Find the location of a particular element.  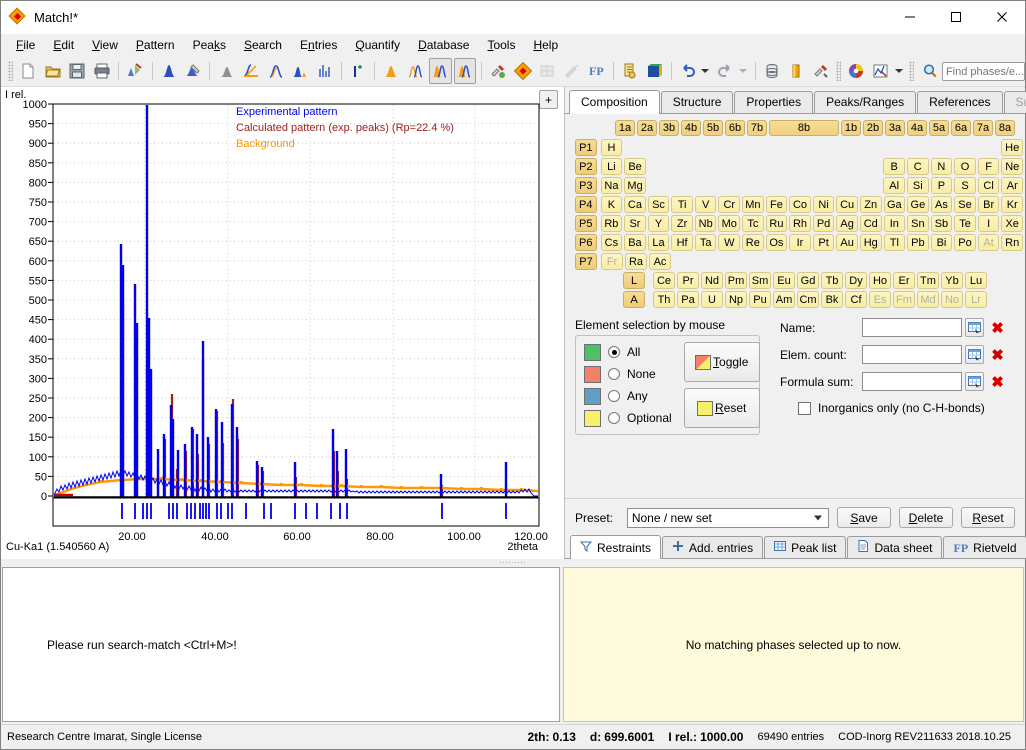

search-match-tools-icon is located at coordinates (498, 71).